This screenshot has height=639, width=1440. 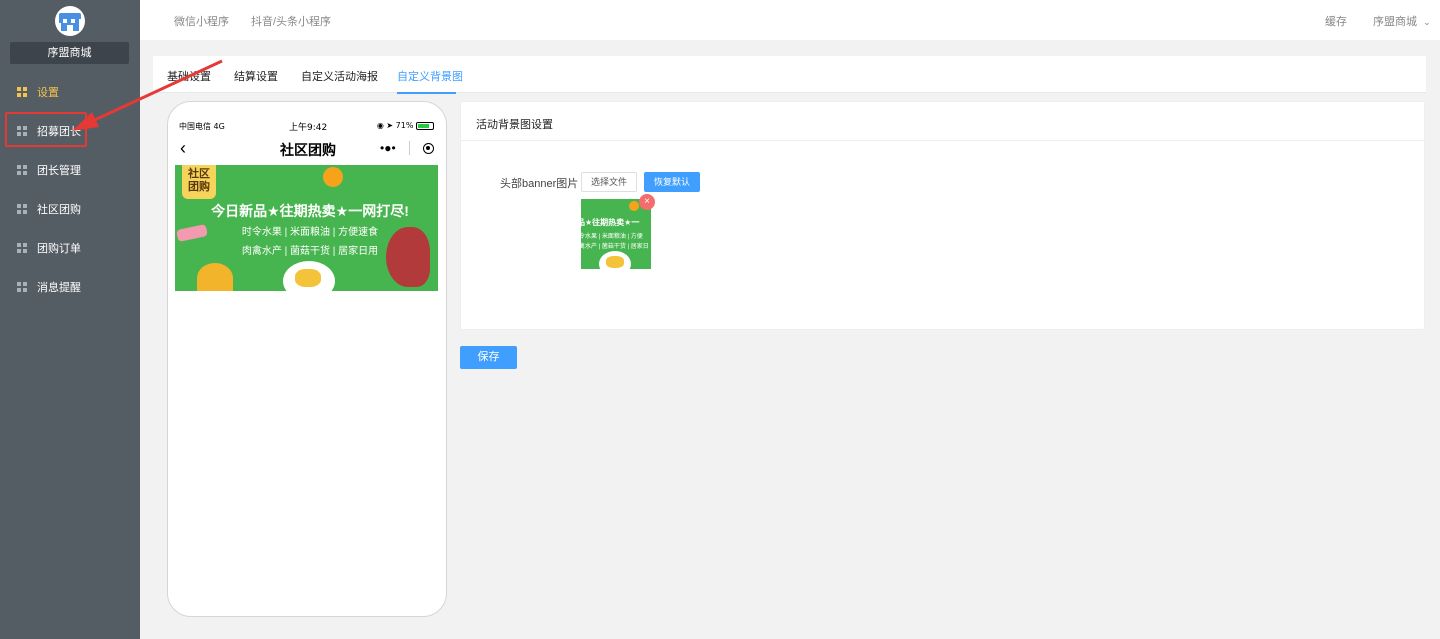 I want to click on tab-custom-poster: 自定义活动海报, so click(x=339, y=76).